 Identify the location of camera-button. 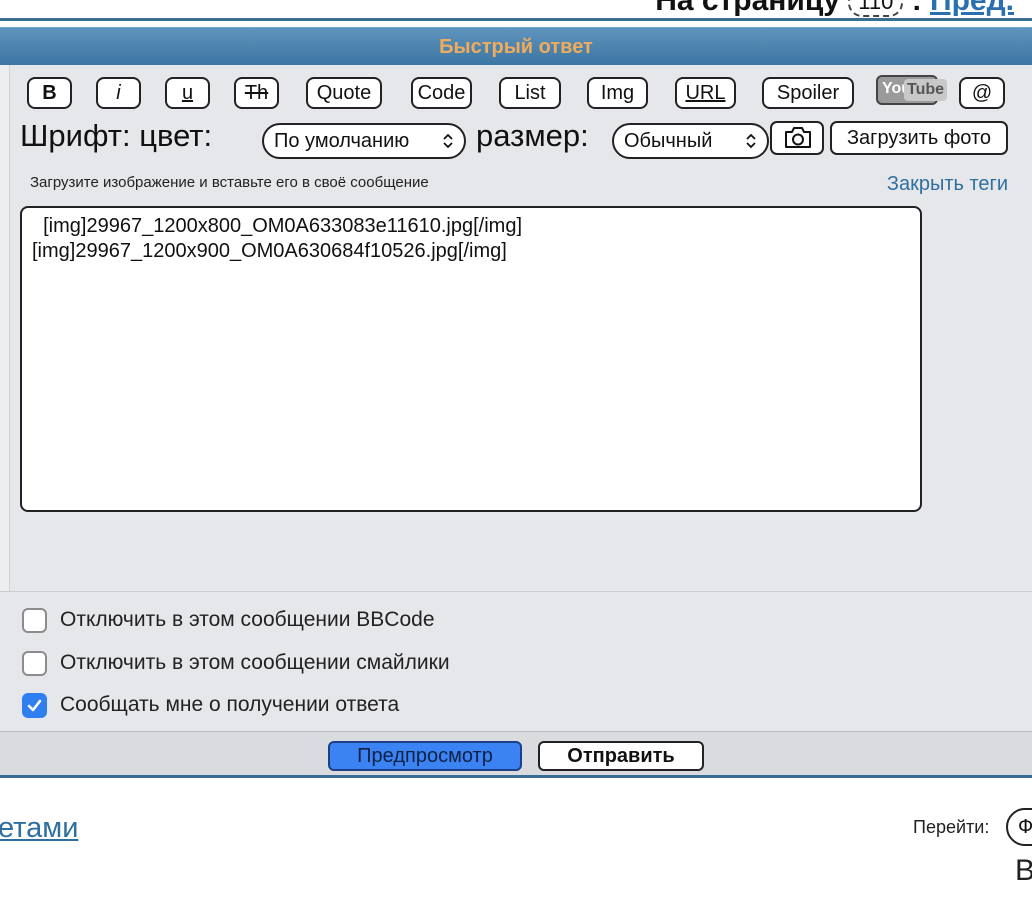
(797, 138).